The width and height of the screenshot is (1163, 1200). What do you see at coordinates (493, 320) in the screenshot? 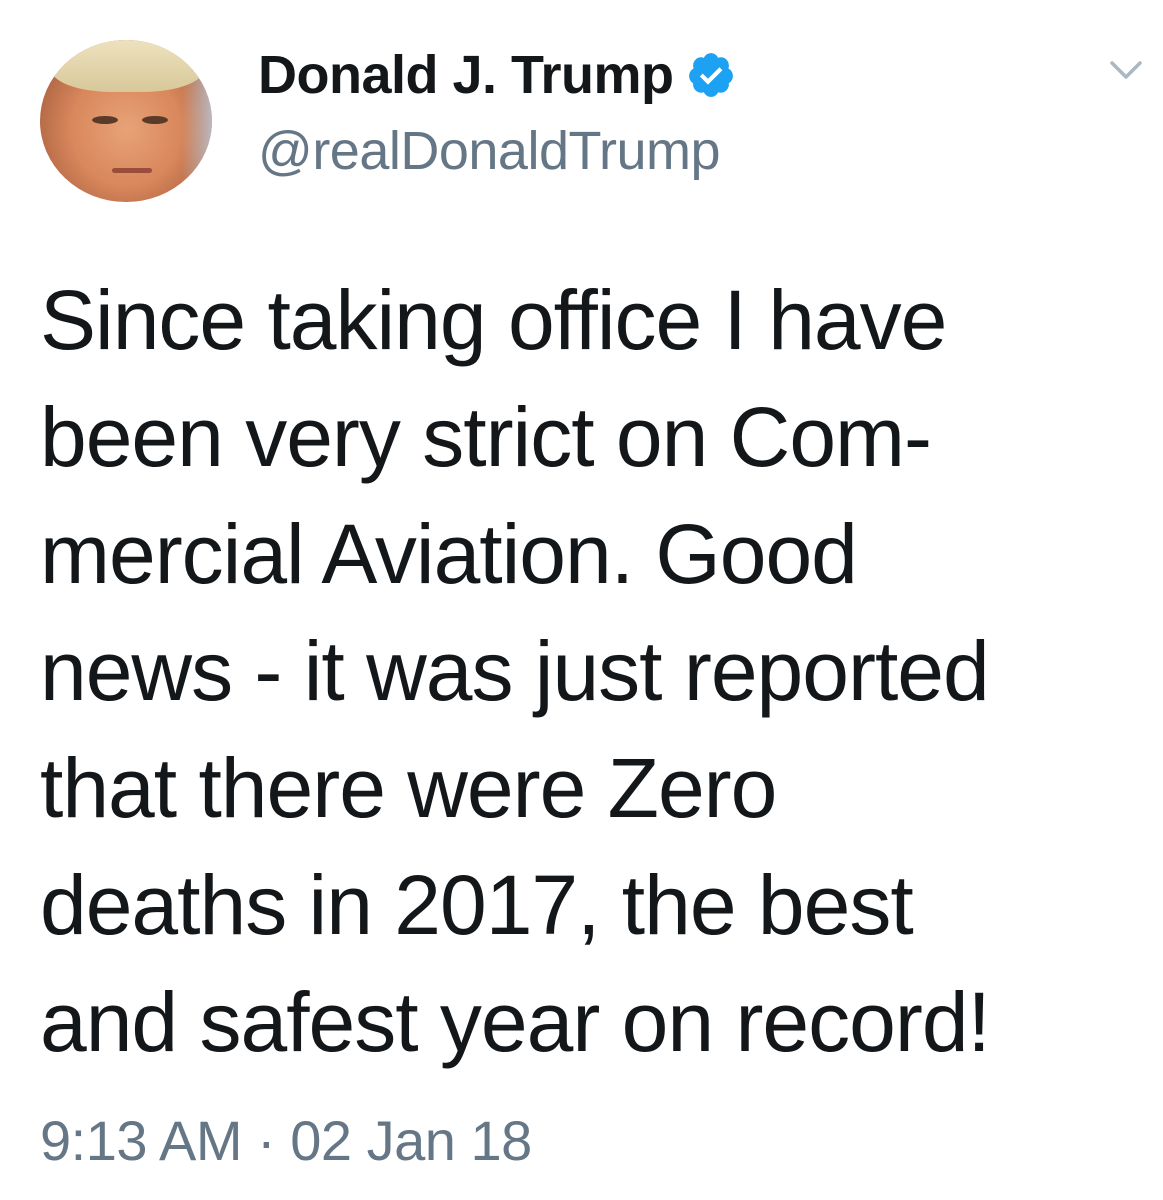
I see `tweet-text-line: Since taking office I have` at bounding box center [493, 320].